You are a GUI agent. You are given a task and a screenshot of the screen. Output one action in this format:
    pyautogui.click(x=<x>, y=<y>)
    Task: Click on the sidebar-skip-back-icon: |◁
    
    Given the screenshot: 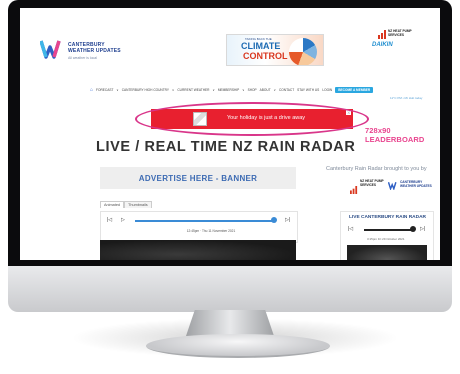 What is the action you would take?
    pyautogui.click(x=350, y=229)
    